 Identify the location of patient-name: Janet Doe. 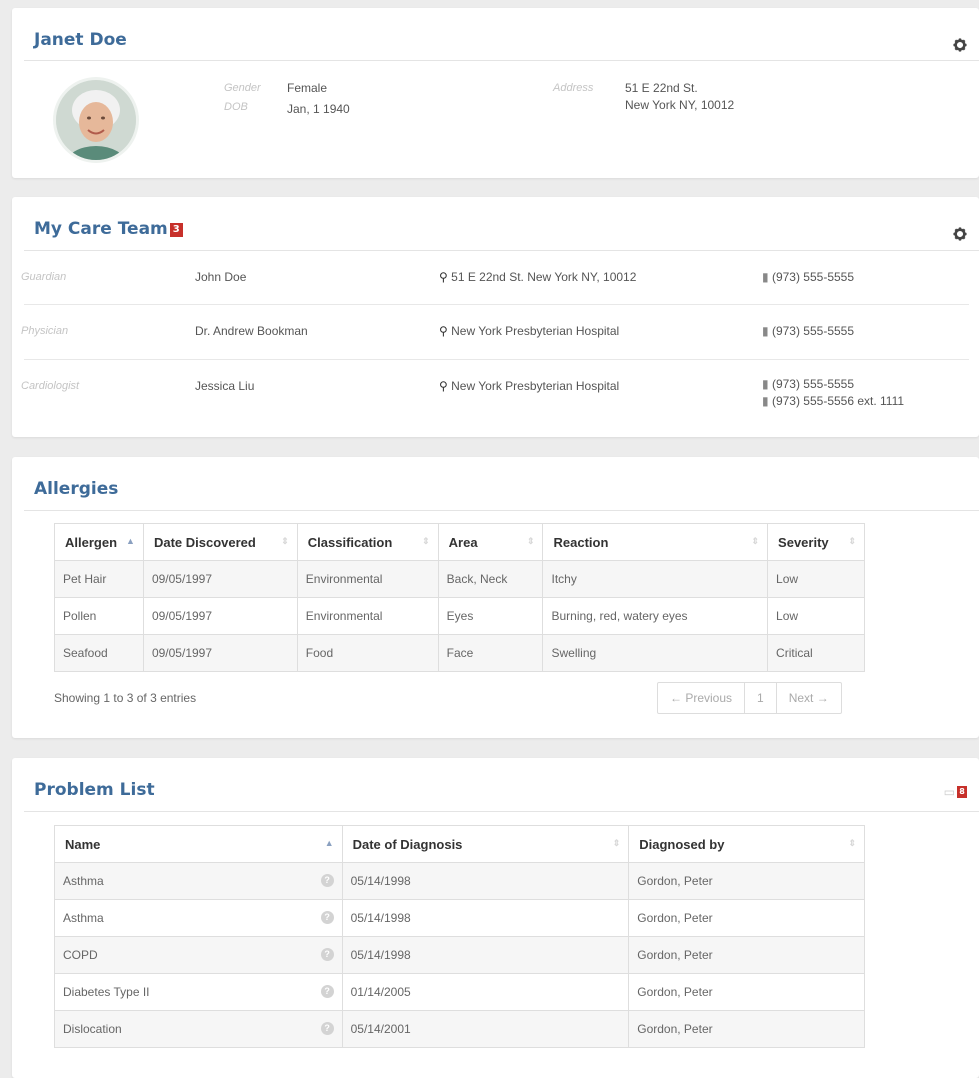
(80, 40).